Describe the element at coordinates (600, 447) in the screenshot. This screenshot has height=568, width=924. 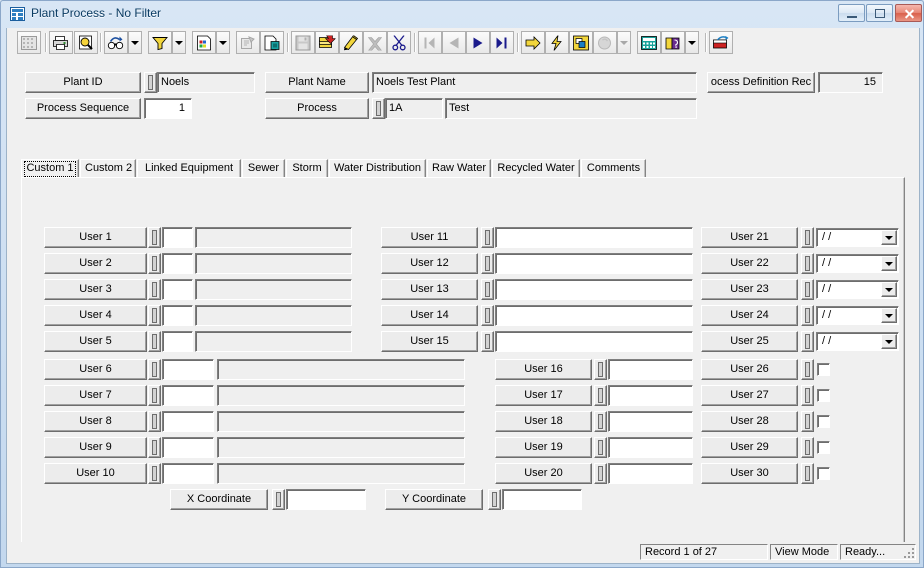
I see `user-19-lookup-button` at that location.